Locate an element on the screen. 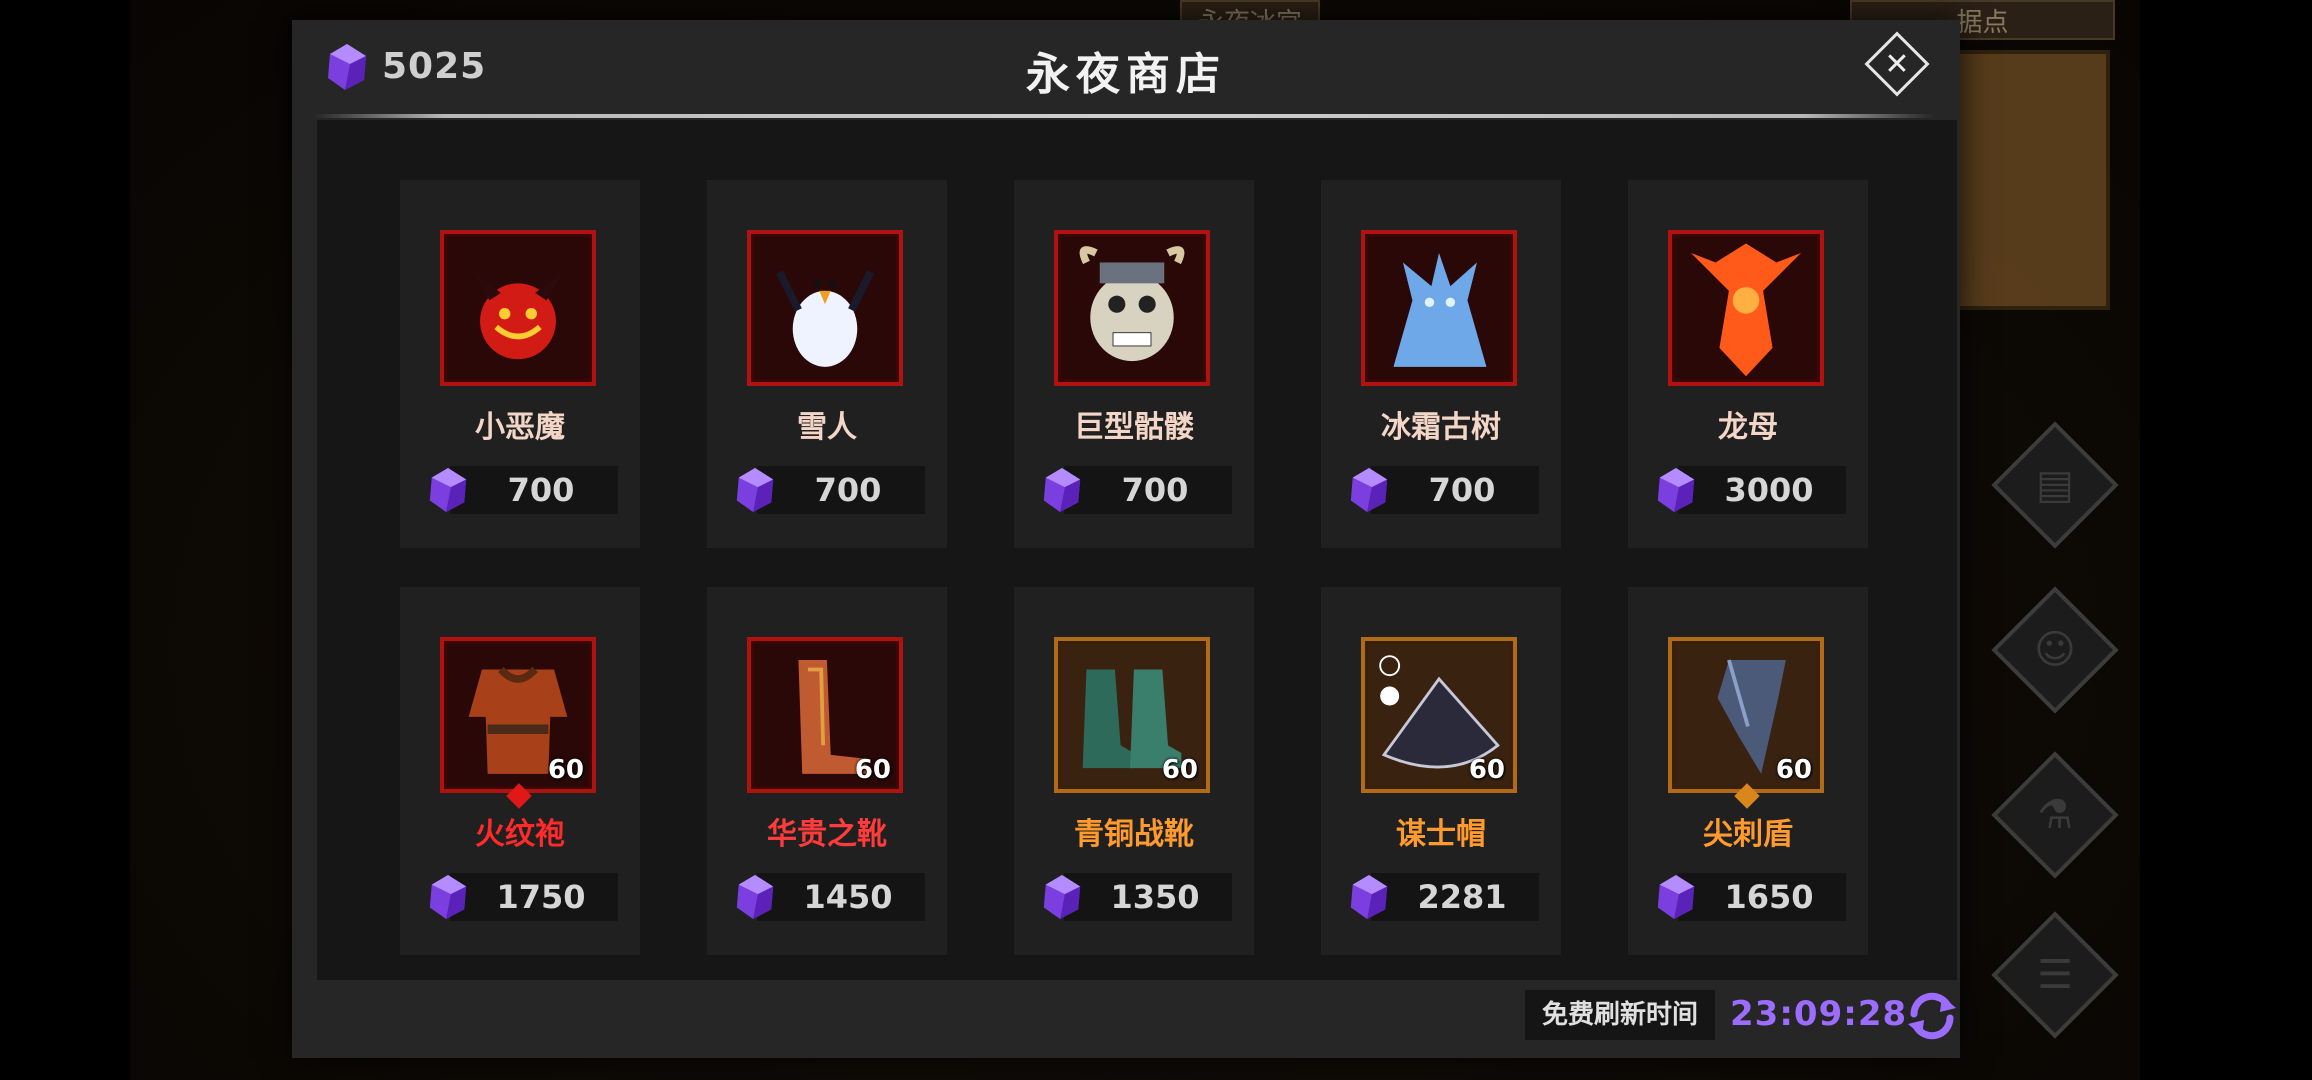  shop-item-card: 60 谋士帽 2281 is located at coordinates (1441, 771).